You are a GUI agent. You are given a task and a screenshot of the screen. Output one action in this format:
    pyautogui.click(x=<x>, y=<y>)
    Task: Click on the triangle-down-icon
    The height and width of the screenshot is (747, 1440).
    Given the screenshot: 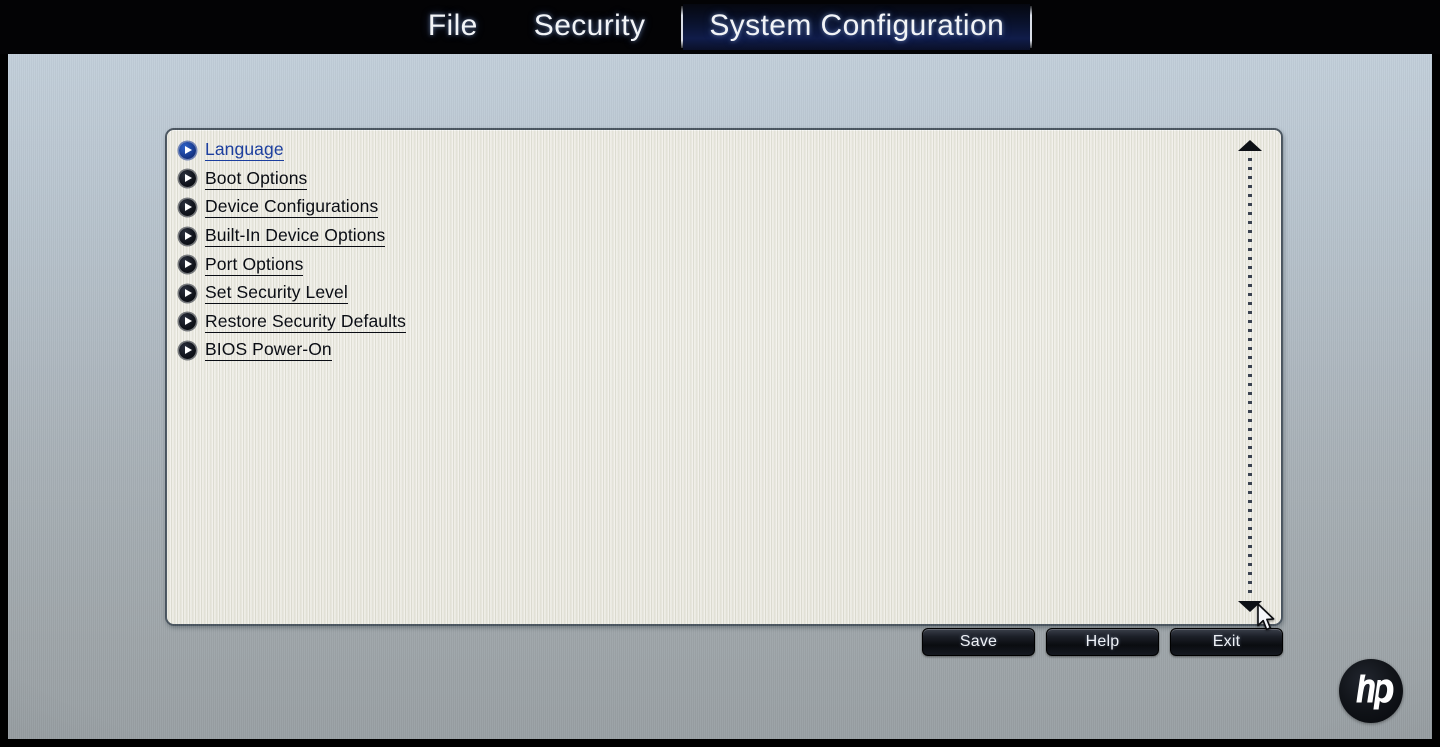 What is the action you would take?
    pyautogui.click(x=1250, y=606)
    